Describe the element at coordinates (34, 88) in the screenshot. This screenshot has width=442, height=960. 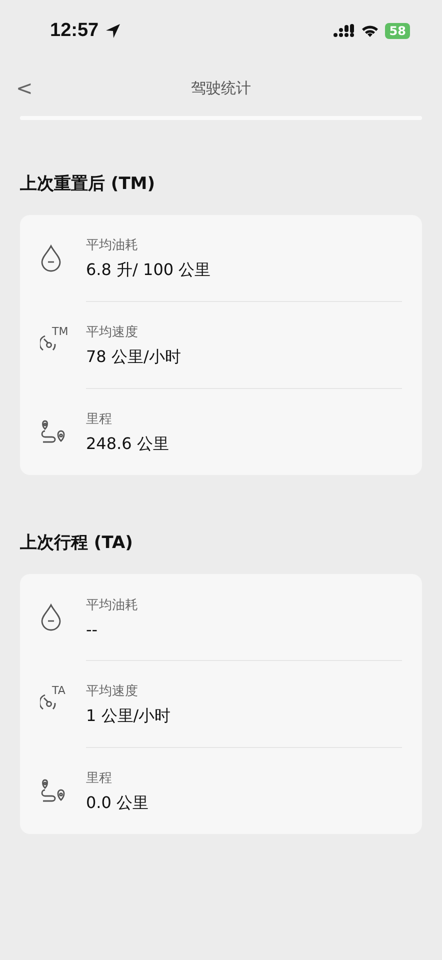
I see `back-button: <` at that location.